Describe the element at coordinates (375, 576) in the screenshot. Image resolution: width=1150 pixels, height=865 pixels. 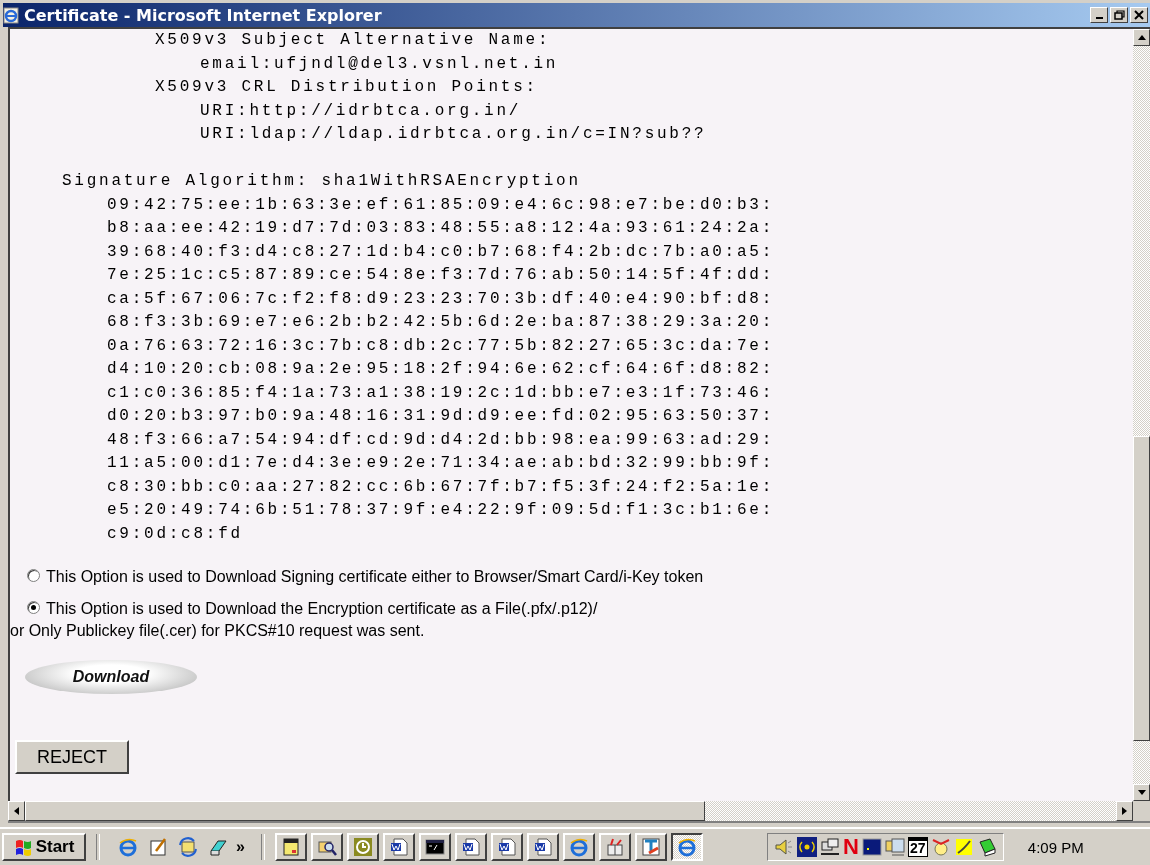
I see `option-label: This Option is used to Download Signing certificate either to Browser/Smart Card/i-Key token` at that location.